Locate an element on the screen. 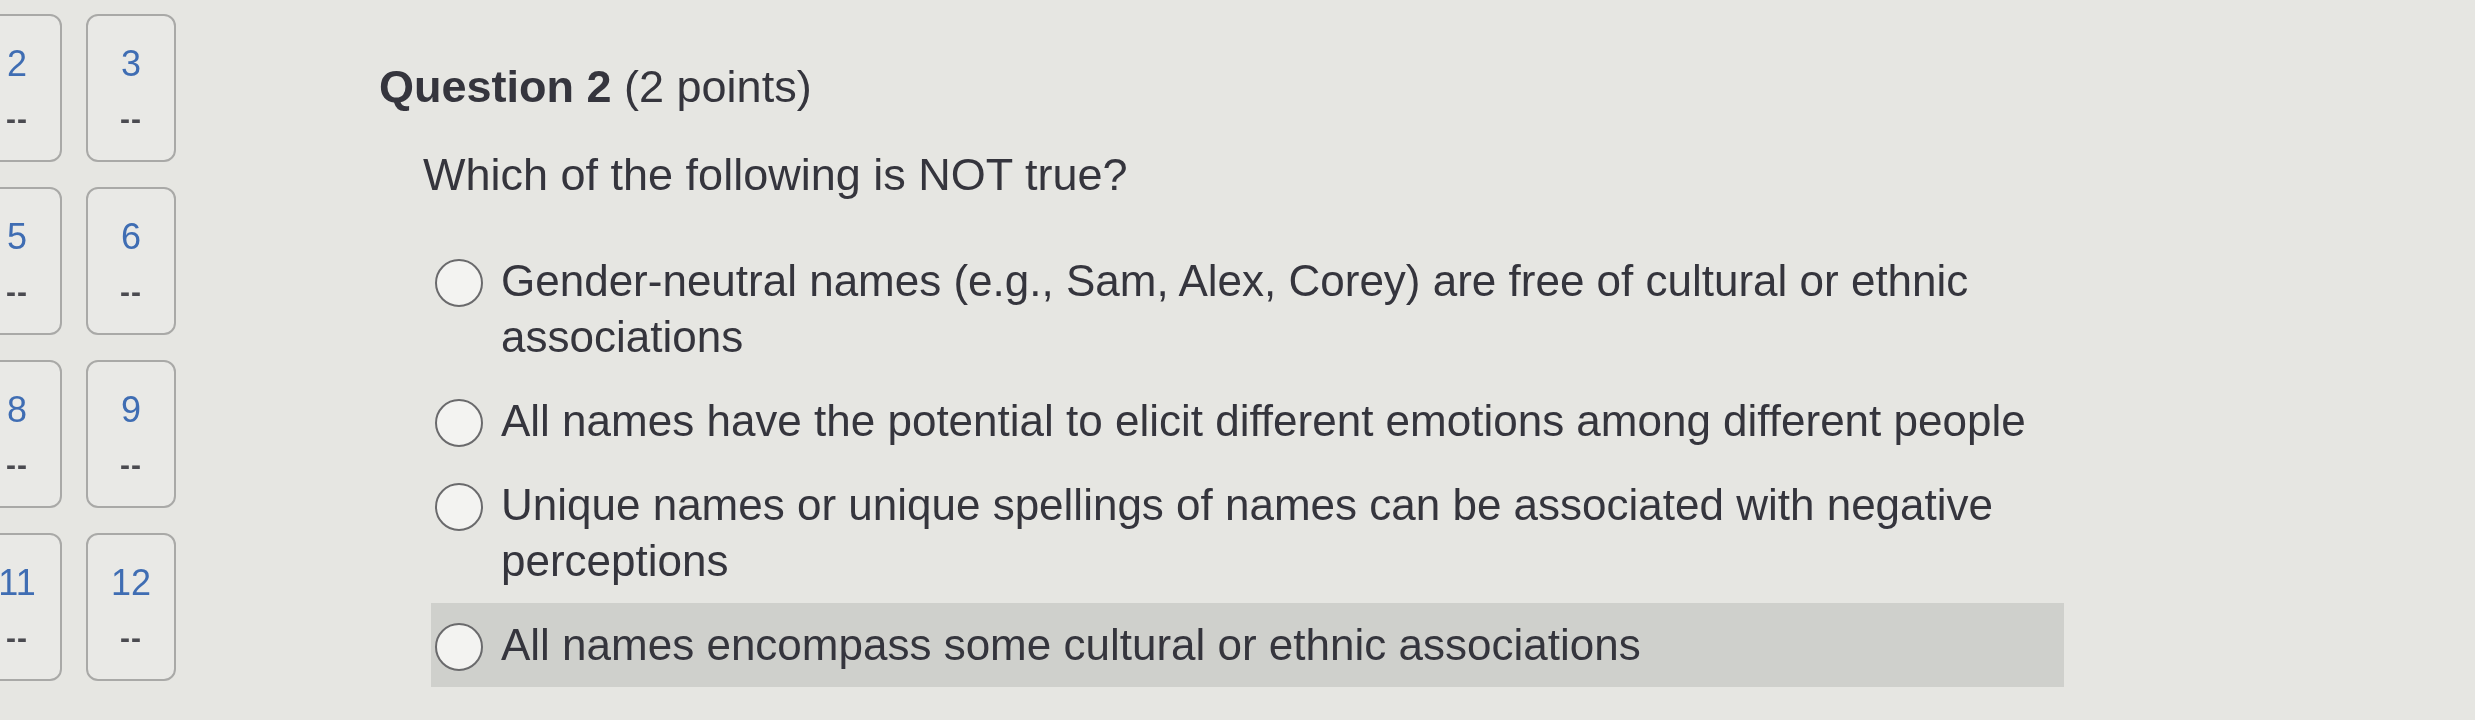 The width and height of the screenshot is (2475, 720). question-prompt: Which of the following is NOT true? is located at coordinates (776, 175).